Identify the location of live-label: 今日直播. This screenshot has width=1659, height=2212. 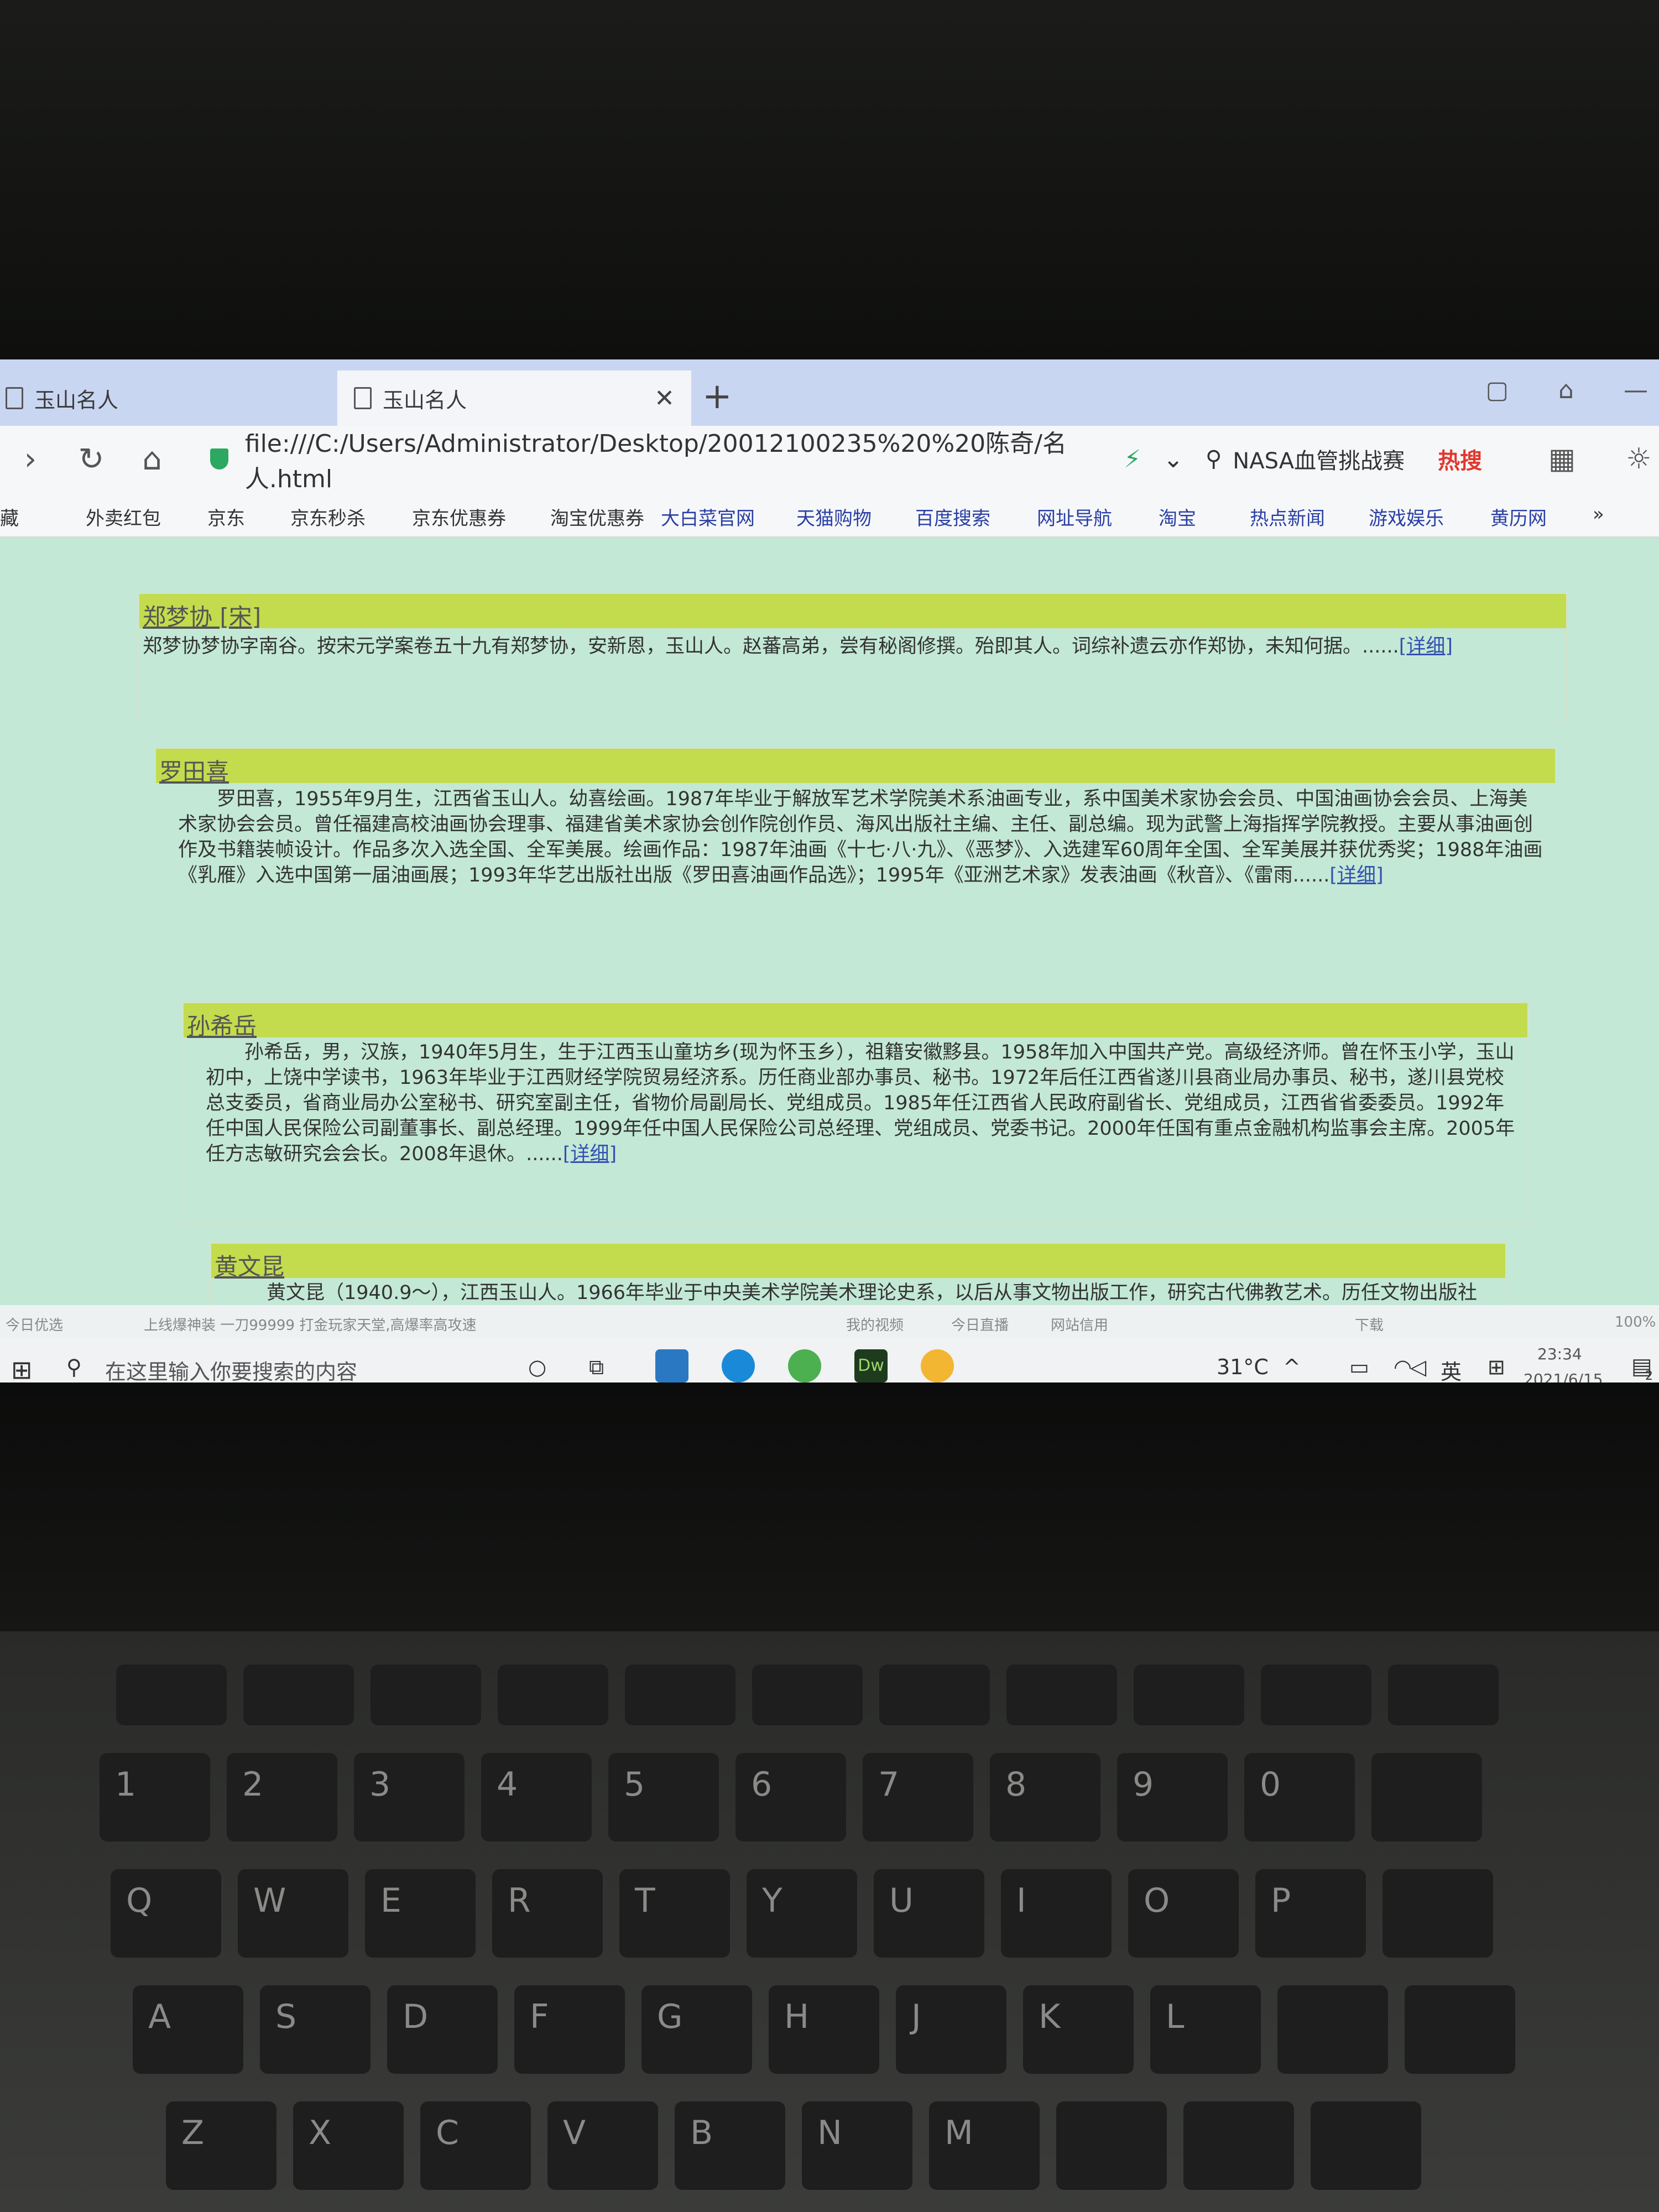
(980, 1324).